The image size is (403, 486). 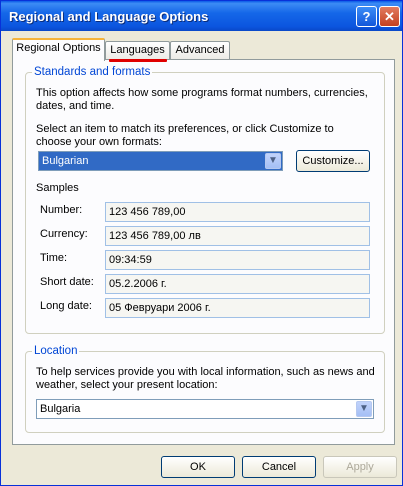 What do you see at coordinates (160, 161) in the screenshot?
I see `format-select: Bulgarian ▼` at bounding box center [160, 161].